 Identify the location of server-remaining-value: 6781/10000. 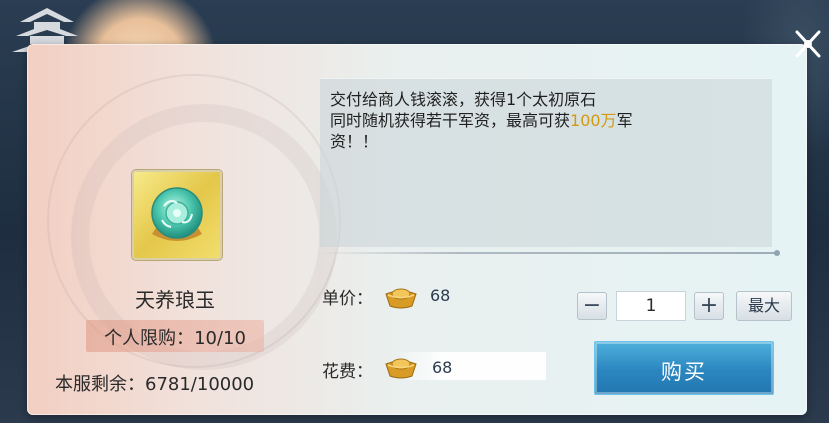
(200, 384).